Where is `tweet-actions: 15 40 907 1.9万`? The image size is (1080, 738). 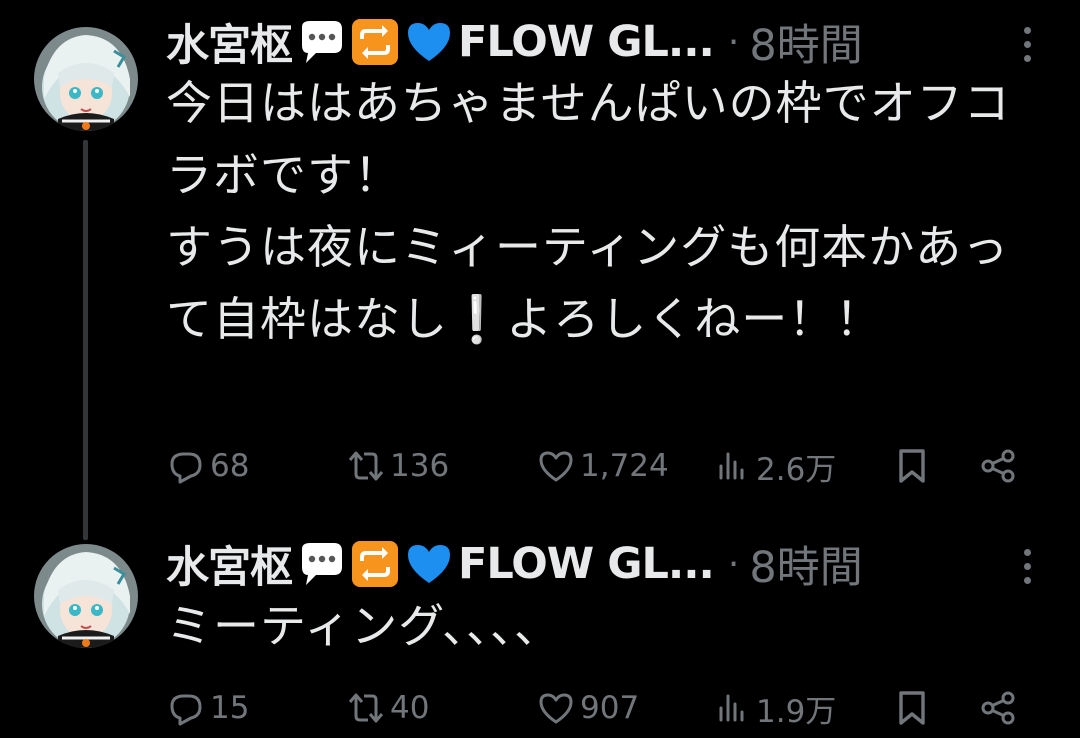
tweet-actions: 15 40 907 1.9万 is located at coordinates (601, 708).